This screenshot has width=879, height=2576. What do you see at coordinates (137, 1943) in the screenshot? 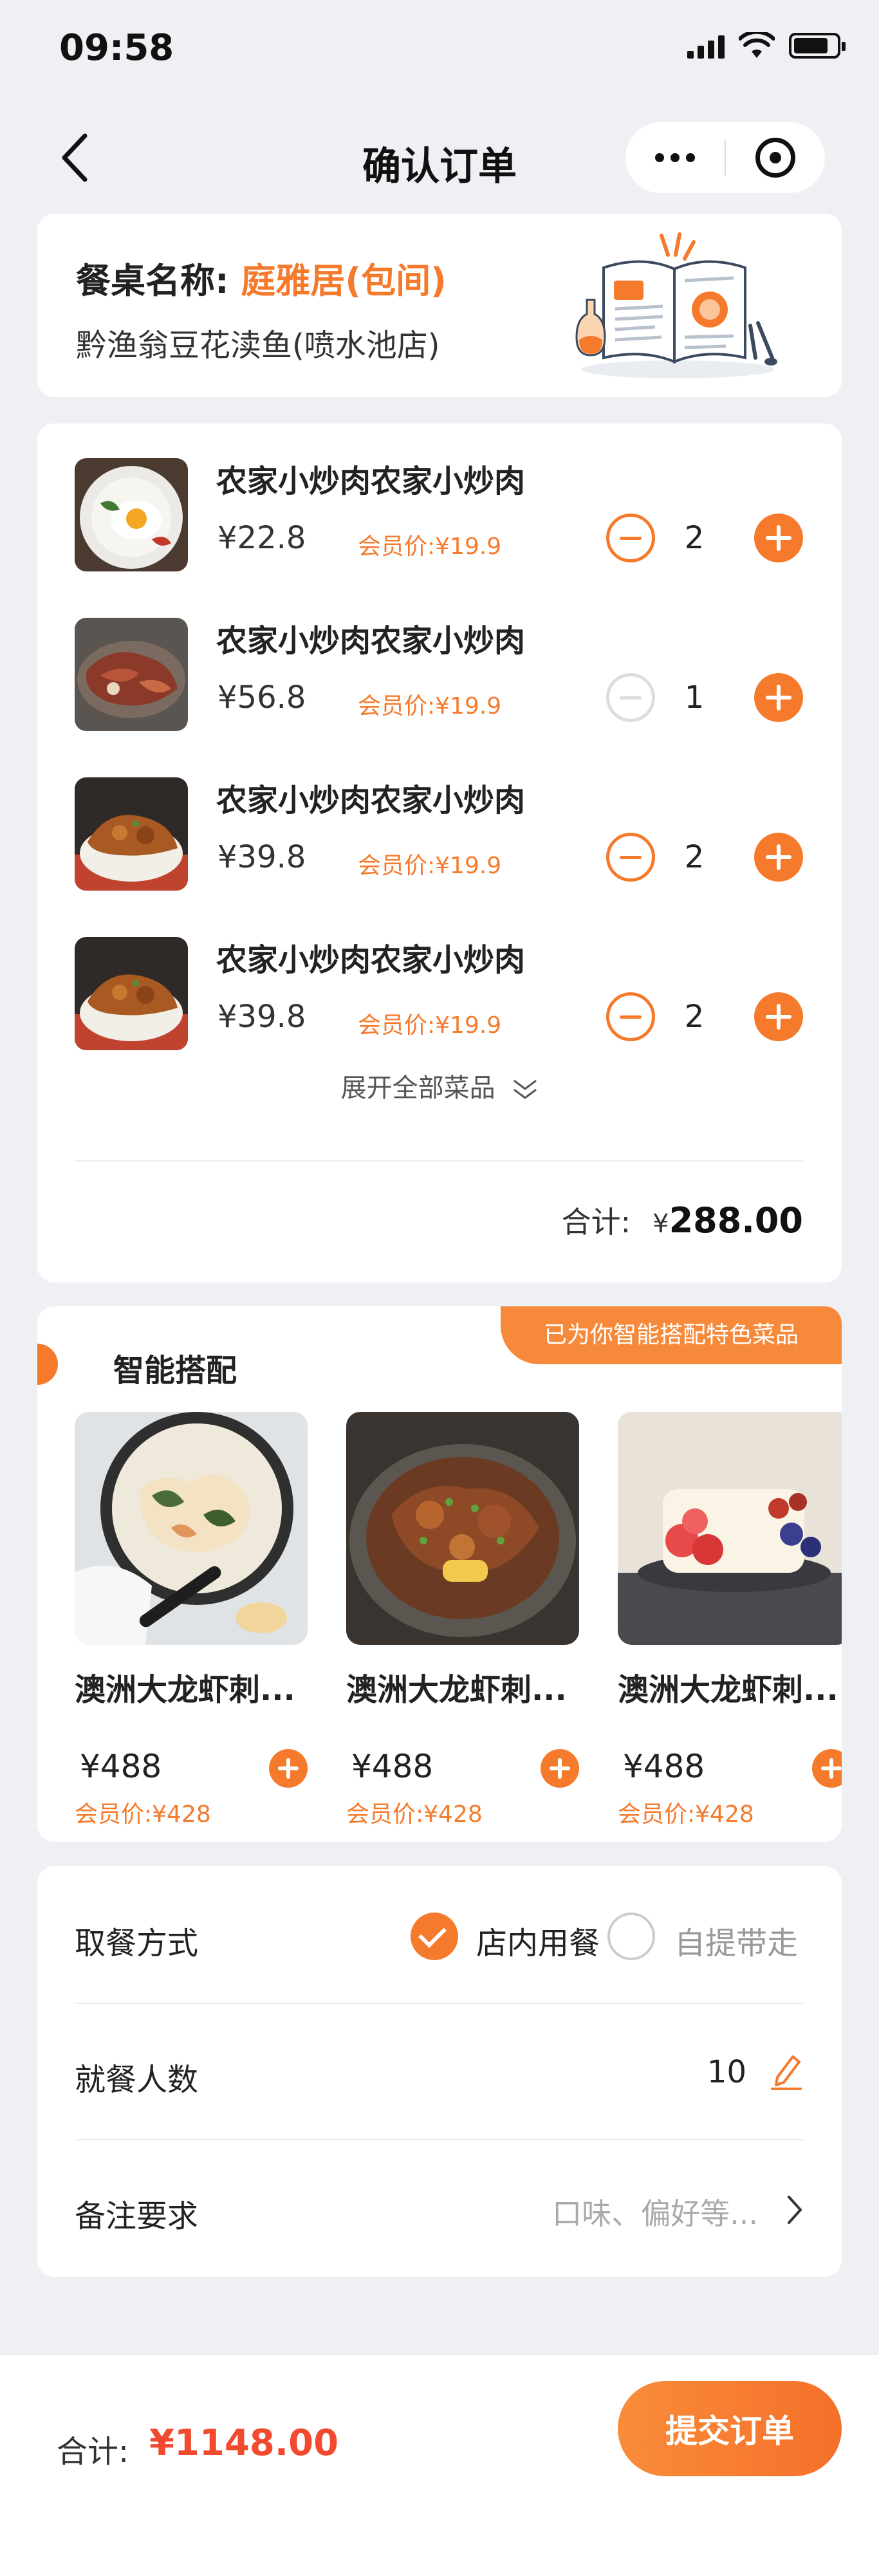
I see `pickup-method-label: 取餐方式` at bounding box center [137, 1943].